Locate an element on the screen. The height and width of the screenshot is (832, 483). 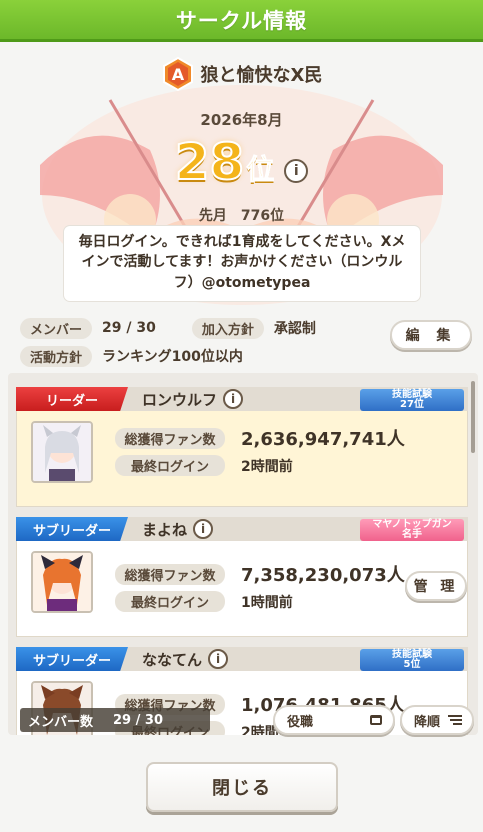
join-policy-value: 承認制 is located at coordinates (294, 329).